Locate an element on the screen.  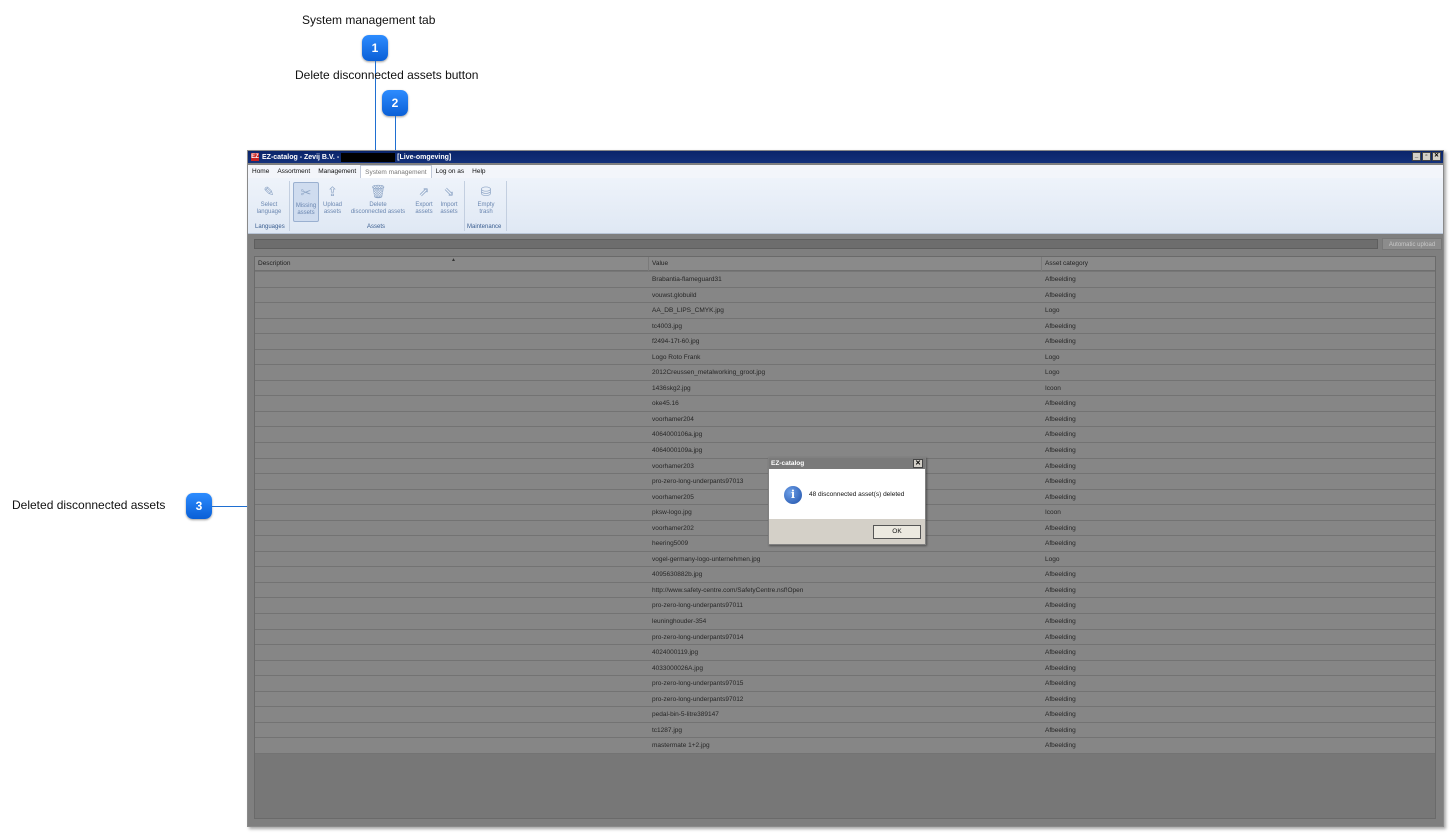
import-assets-button: ⇘ Import assets is located at coordinates (449, 199).